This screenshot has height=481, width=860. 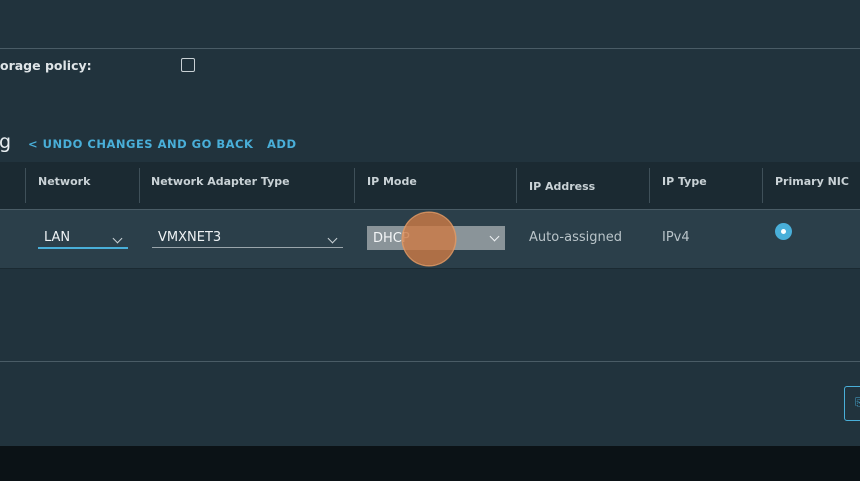 What do you see at coordinates (575, 237) in the screenshot?
I see `ip-address-value: Auto-assigned` at bounding box center [575, 237].